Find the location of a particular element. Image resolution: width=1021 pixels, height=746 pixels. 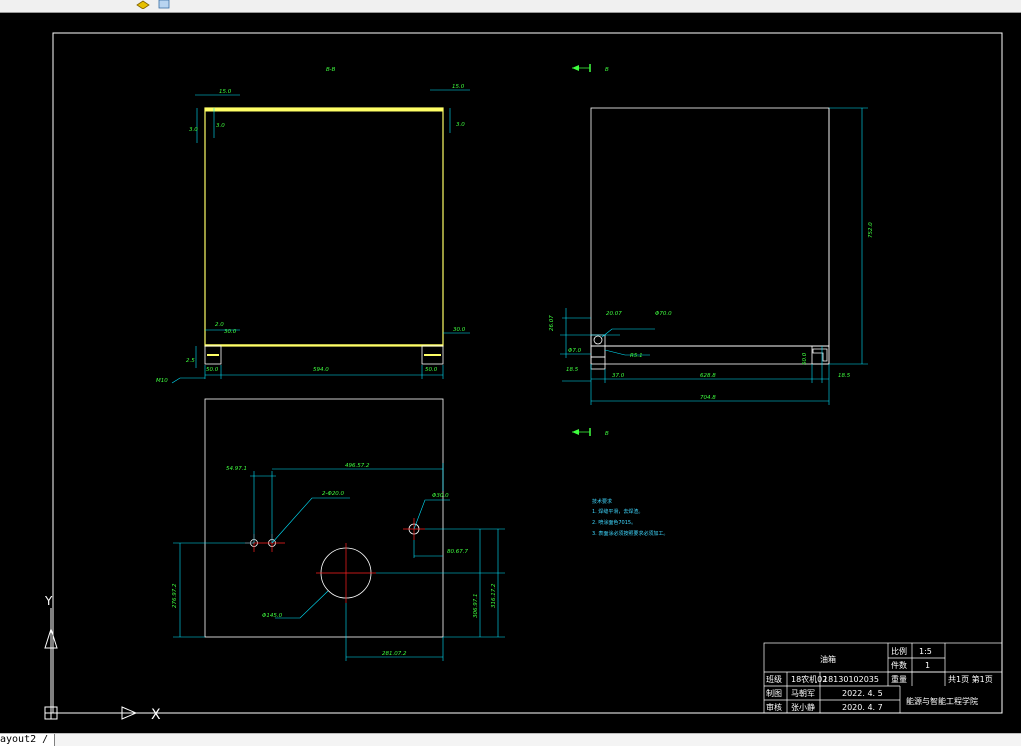

dim-37: 37.0 is located at coordinates (618, 376).